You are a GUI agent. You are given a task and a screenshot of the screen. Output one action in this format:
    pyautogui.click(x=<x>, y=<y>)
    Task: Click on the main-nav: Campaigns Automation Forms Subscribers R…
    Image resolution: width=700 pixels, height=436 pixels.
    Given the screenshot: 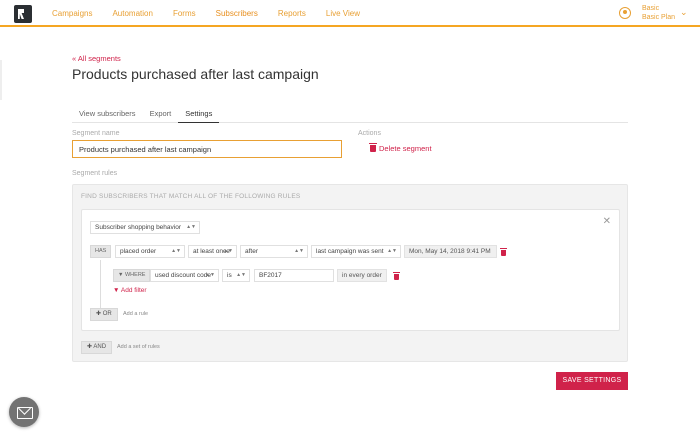 What is the action you would take?
    pyautogui.click(x=216, y=13)
    